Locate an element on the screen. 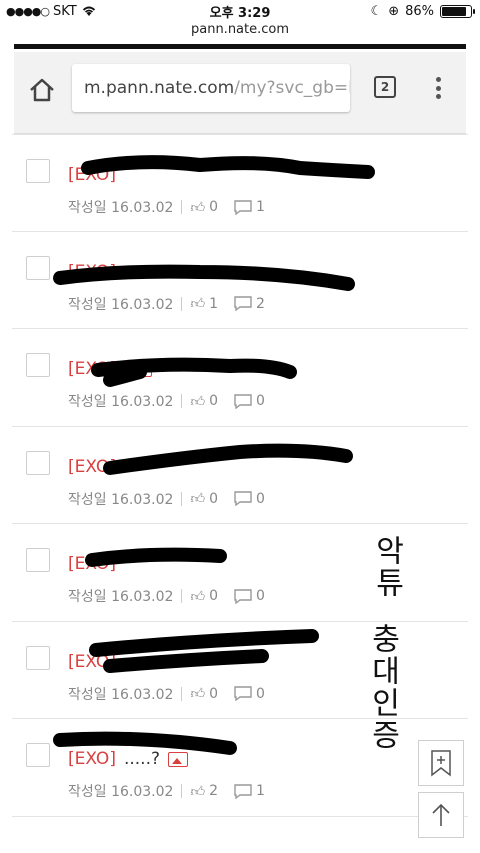  like-count: 1 is located at coordinates (213, 303).